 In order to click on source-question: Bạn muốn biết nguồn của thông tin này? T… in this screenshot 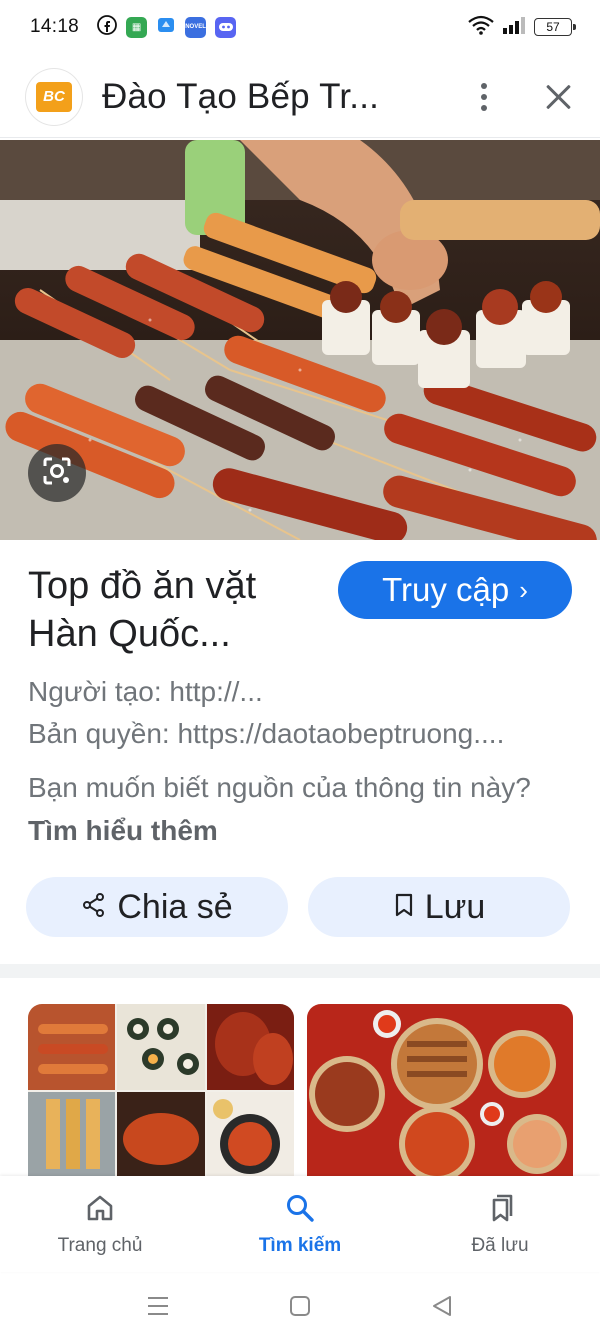, I will do `click(303, 809)`.